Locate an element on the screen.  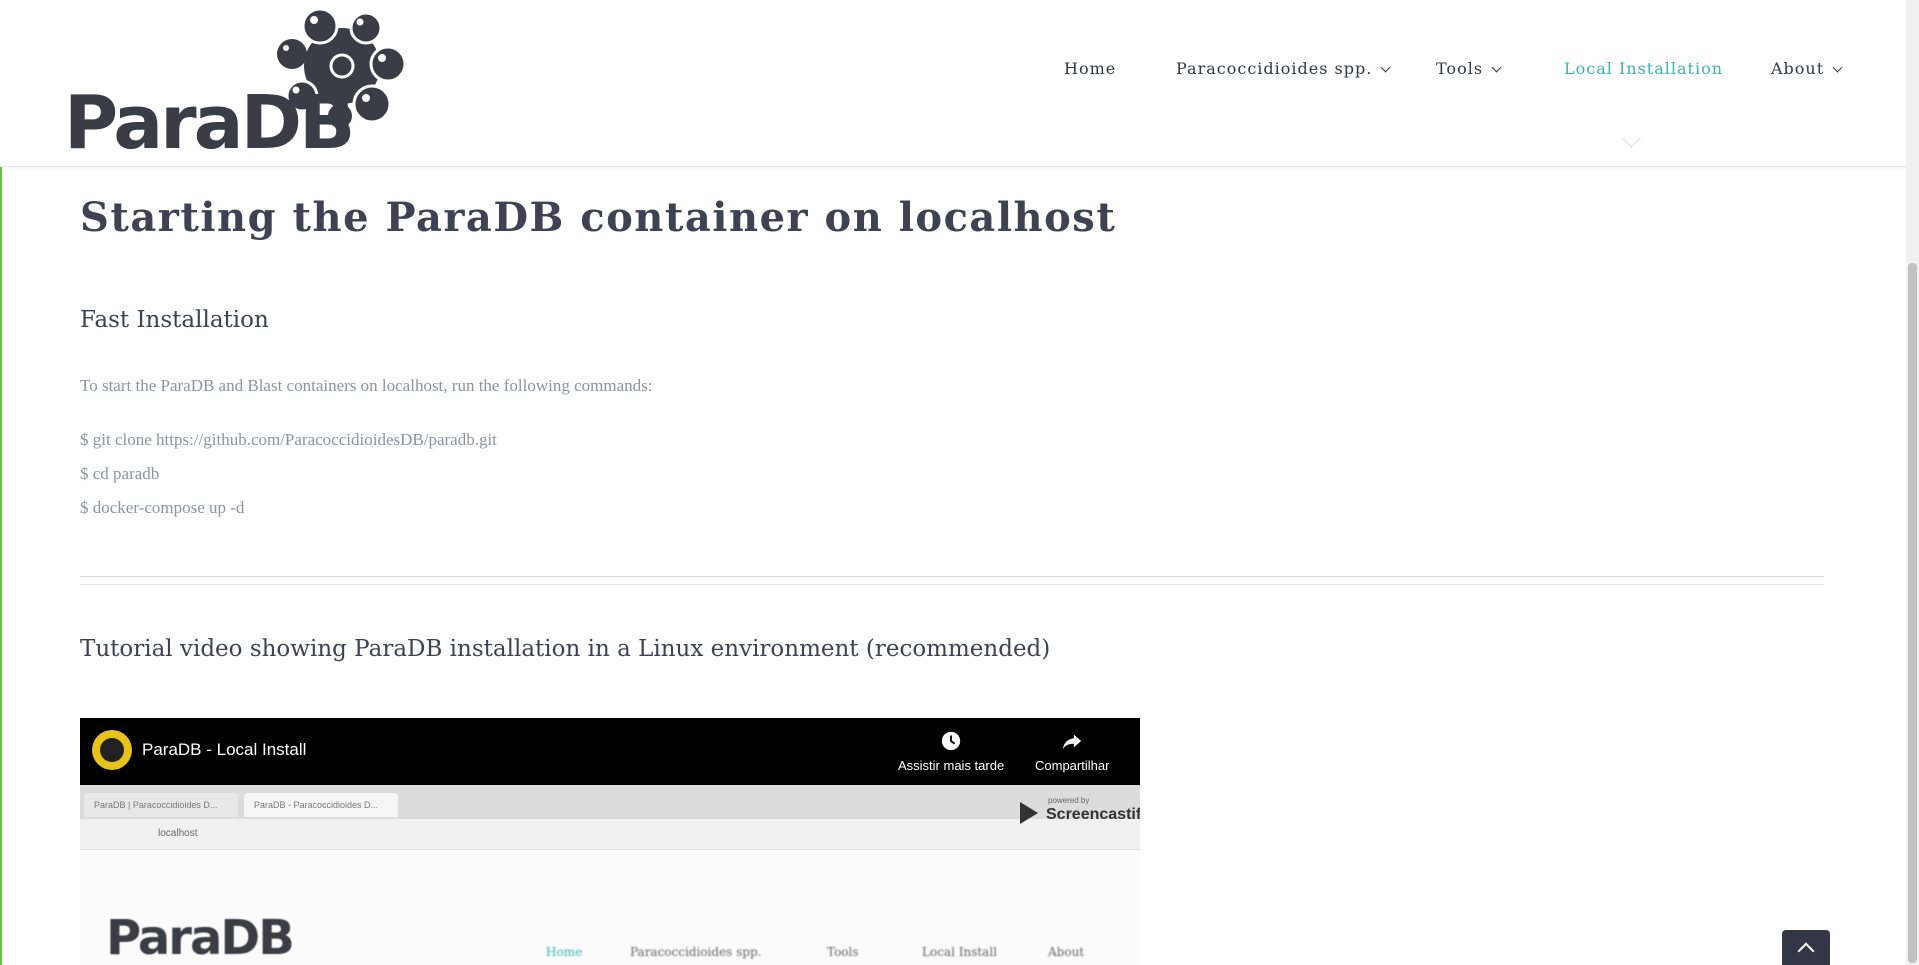
nav-paracoccidioides: Paracoccidioides spp. is located at coordinates (1283, 68).